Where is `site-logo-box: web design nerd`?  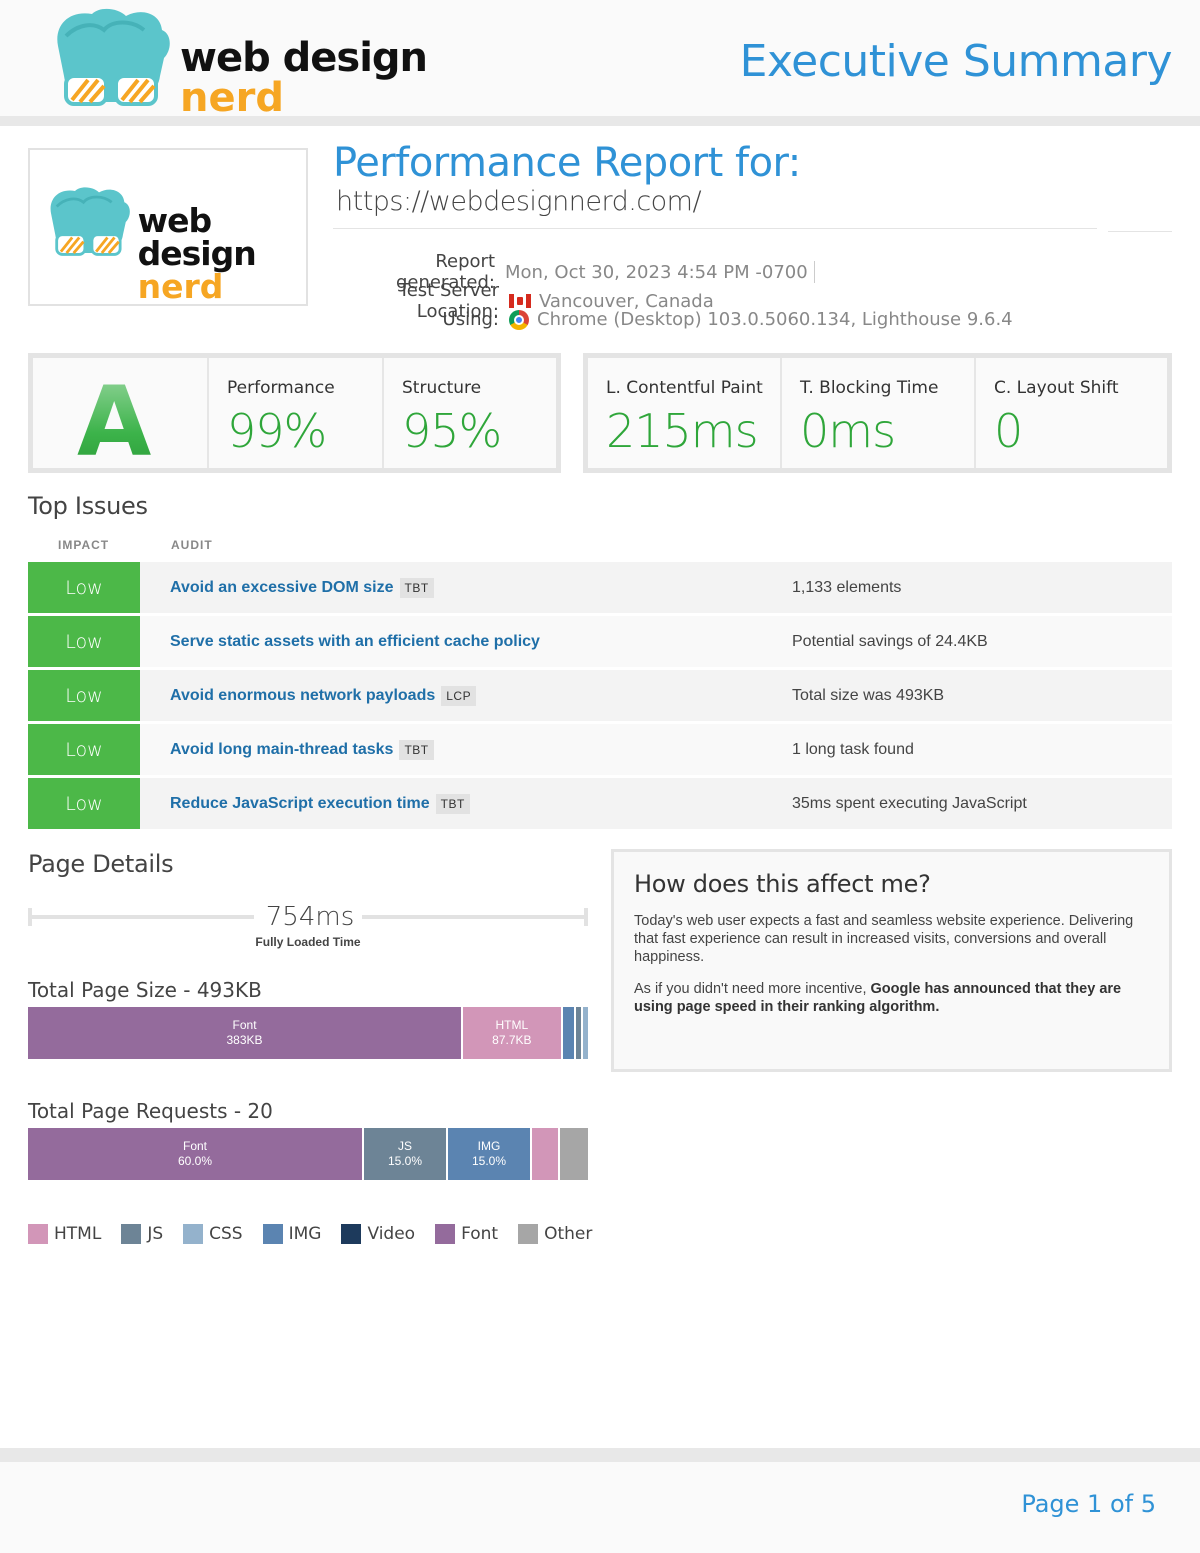 site-logo-box: web design nerd is located at coordinates (168, 227).